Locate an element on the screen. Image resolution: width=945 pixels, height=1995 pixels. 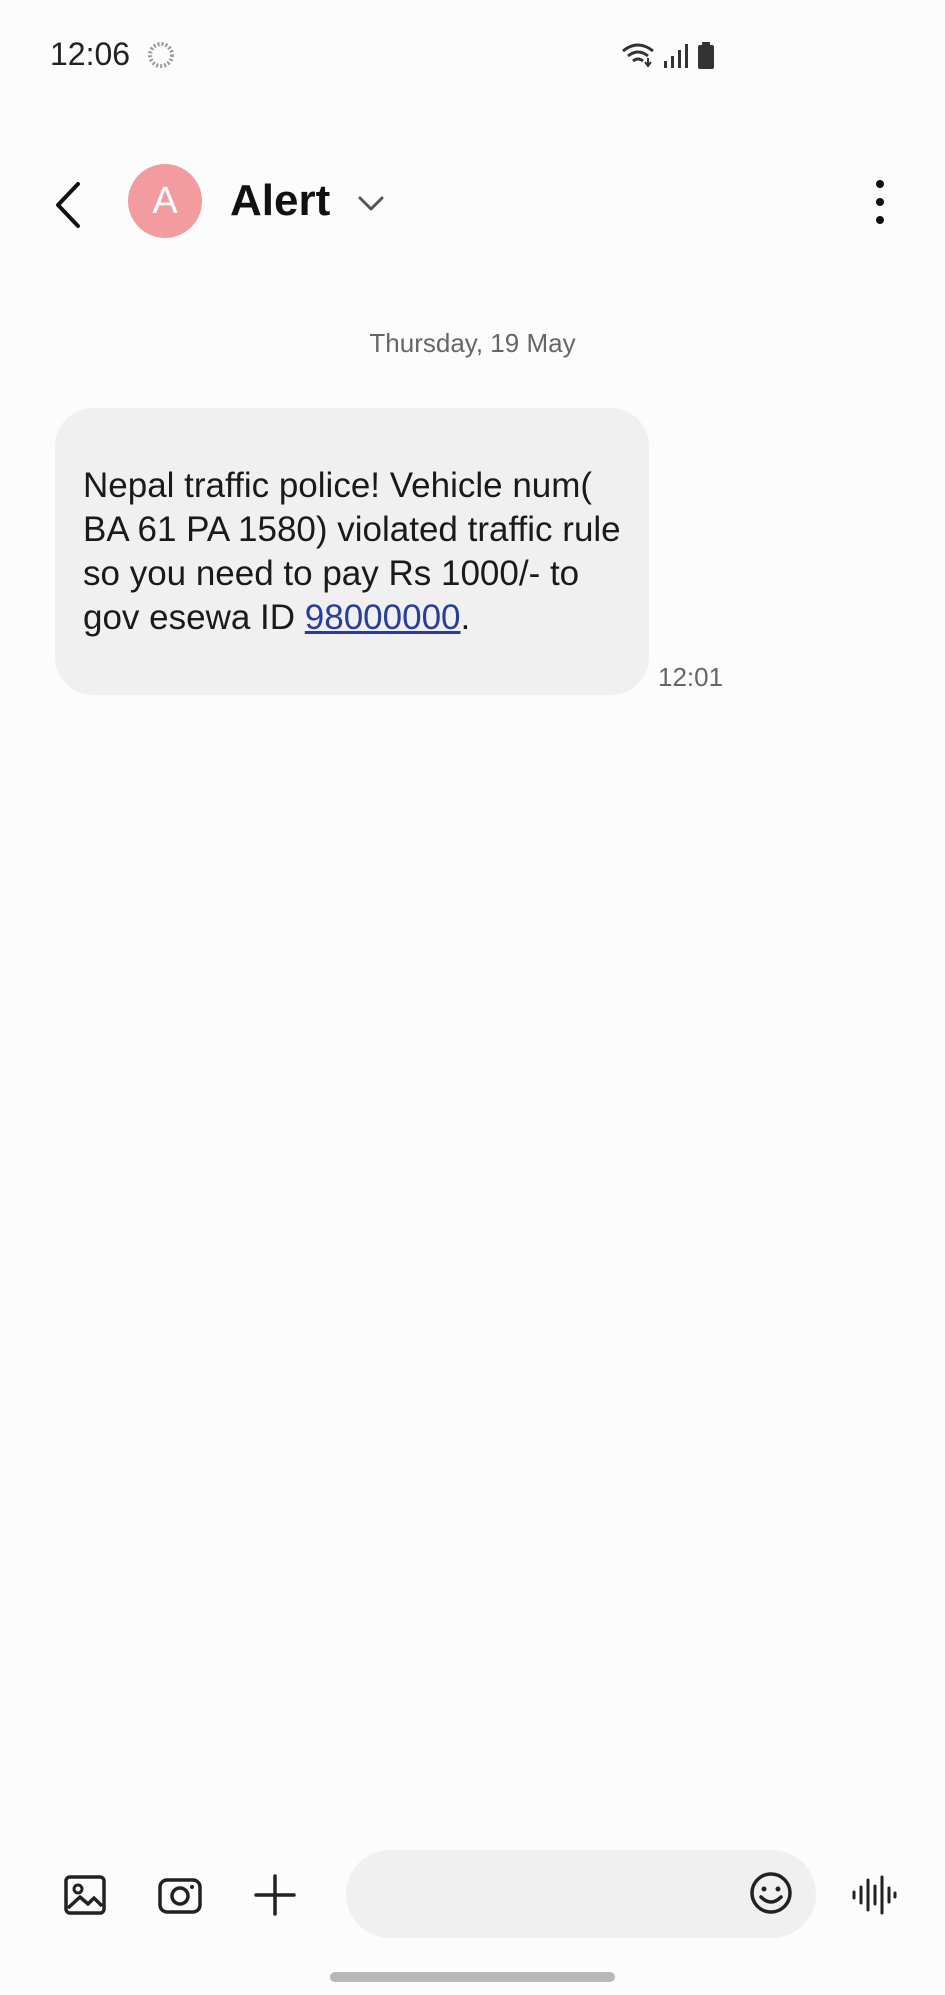
avatar-letter: A is located at coordinates (165, 200).